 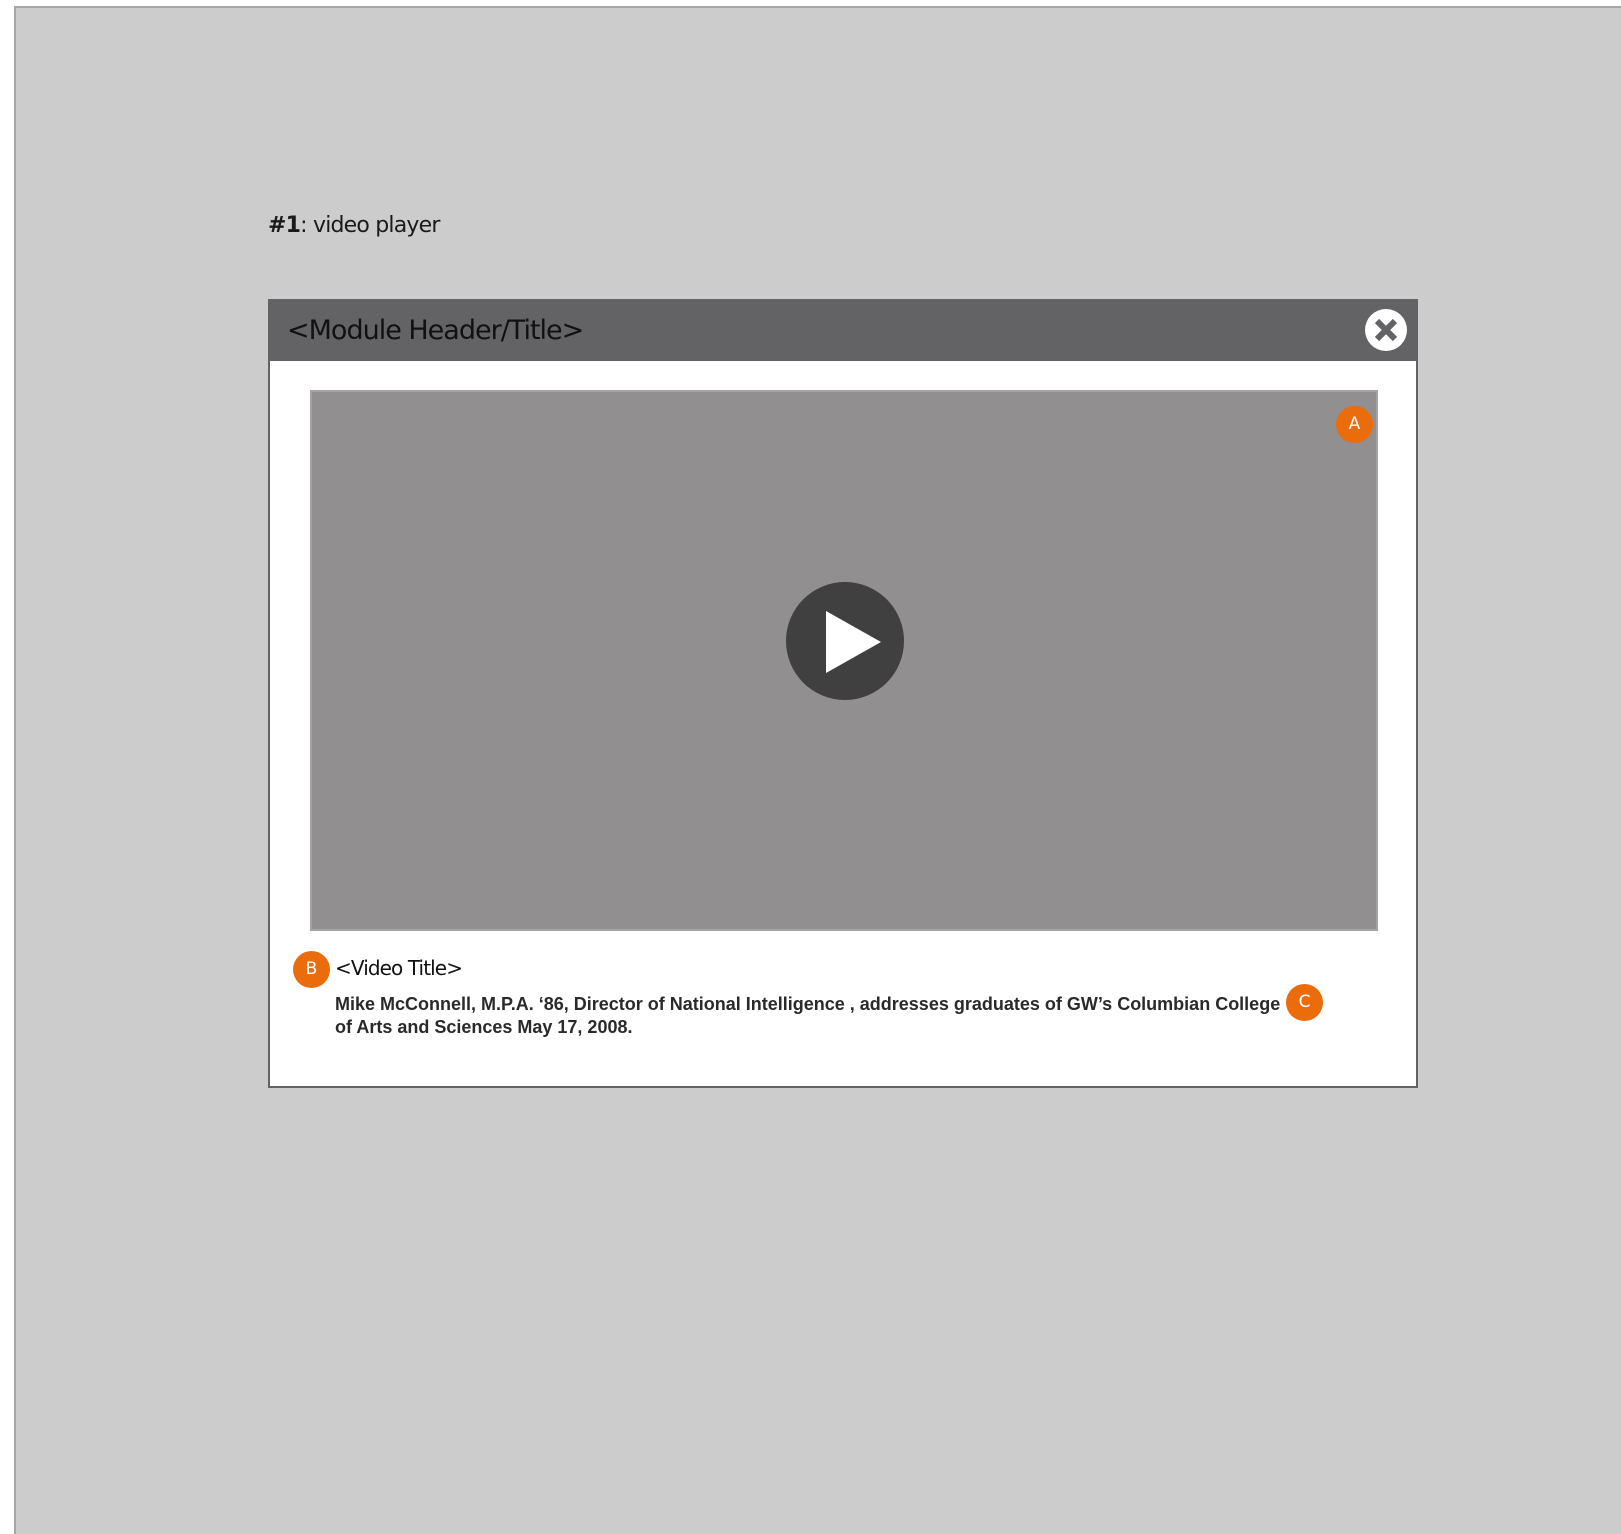 I want to click on close-button, so click(x=1386, y=330).